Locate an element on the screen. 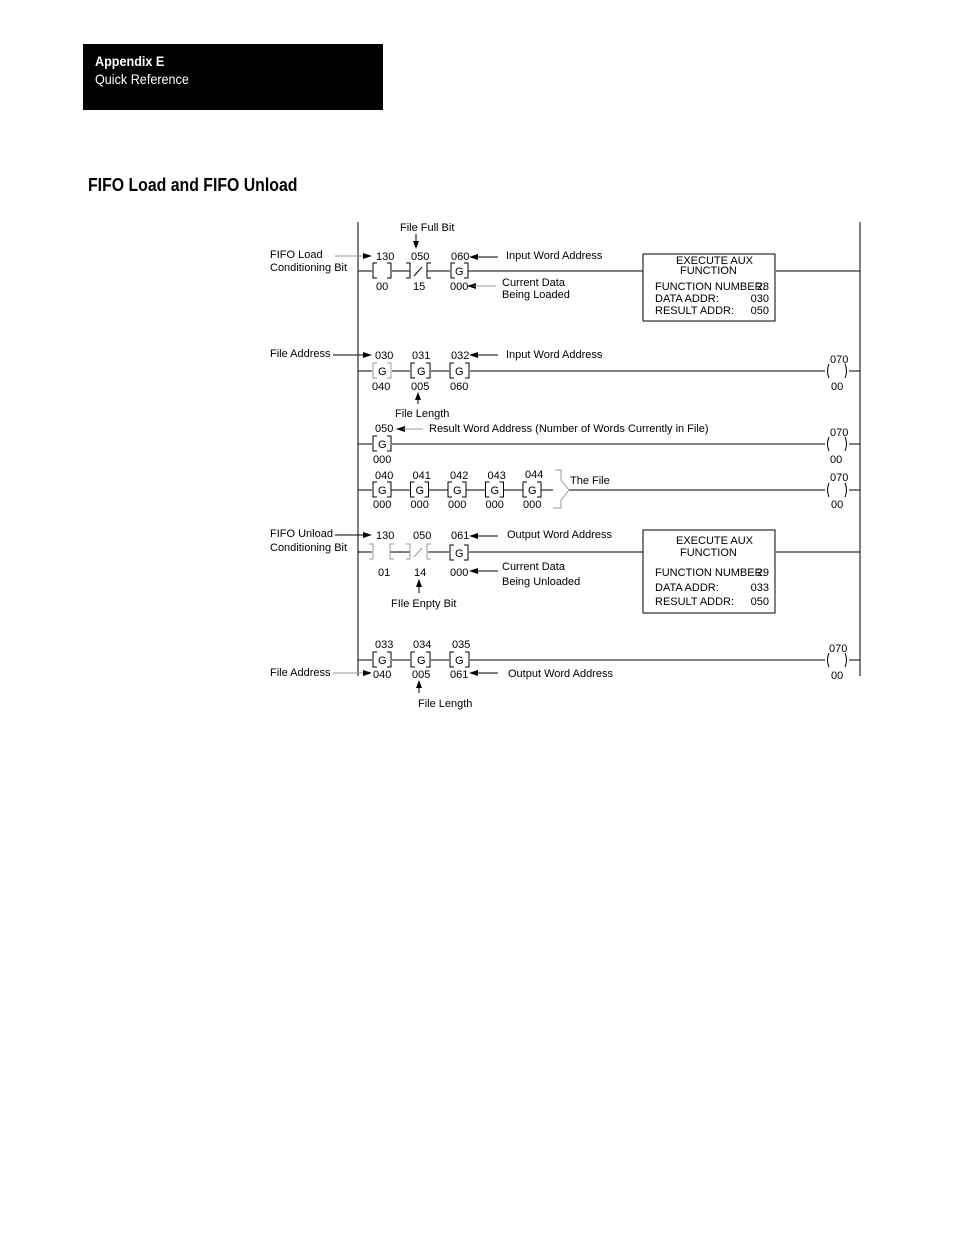  get-address: 035 is located at coordinates (461, 645).